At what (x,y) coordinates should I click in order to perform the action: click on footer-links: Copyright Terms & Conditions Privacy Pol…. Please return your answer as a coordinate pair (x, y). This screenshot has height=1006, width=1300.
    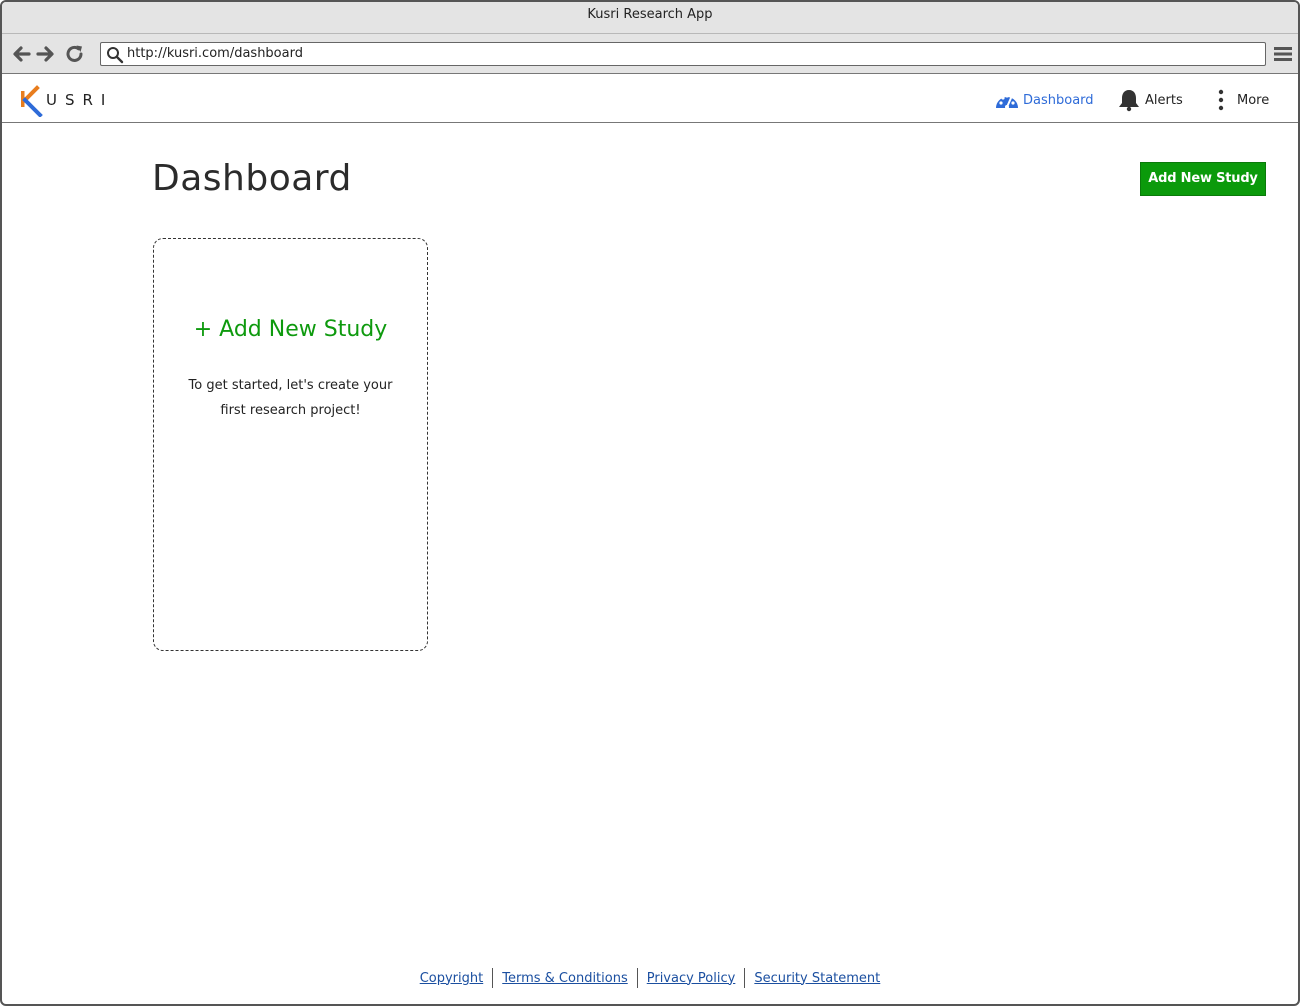
    Looking at the image, I should click on (650, 978).